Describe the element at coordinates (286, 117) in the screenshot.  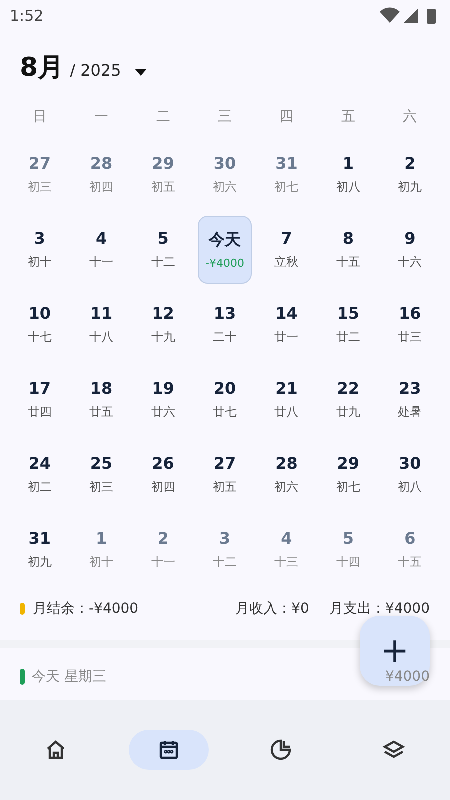
I see `weekday-label: 四` at that location.